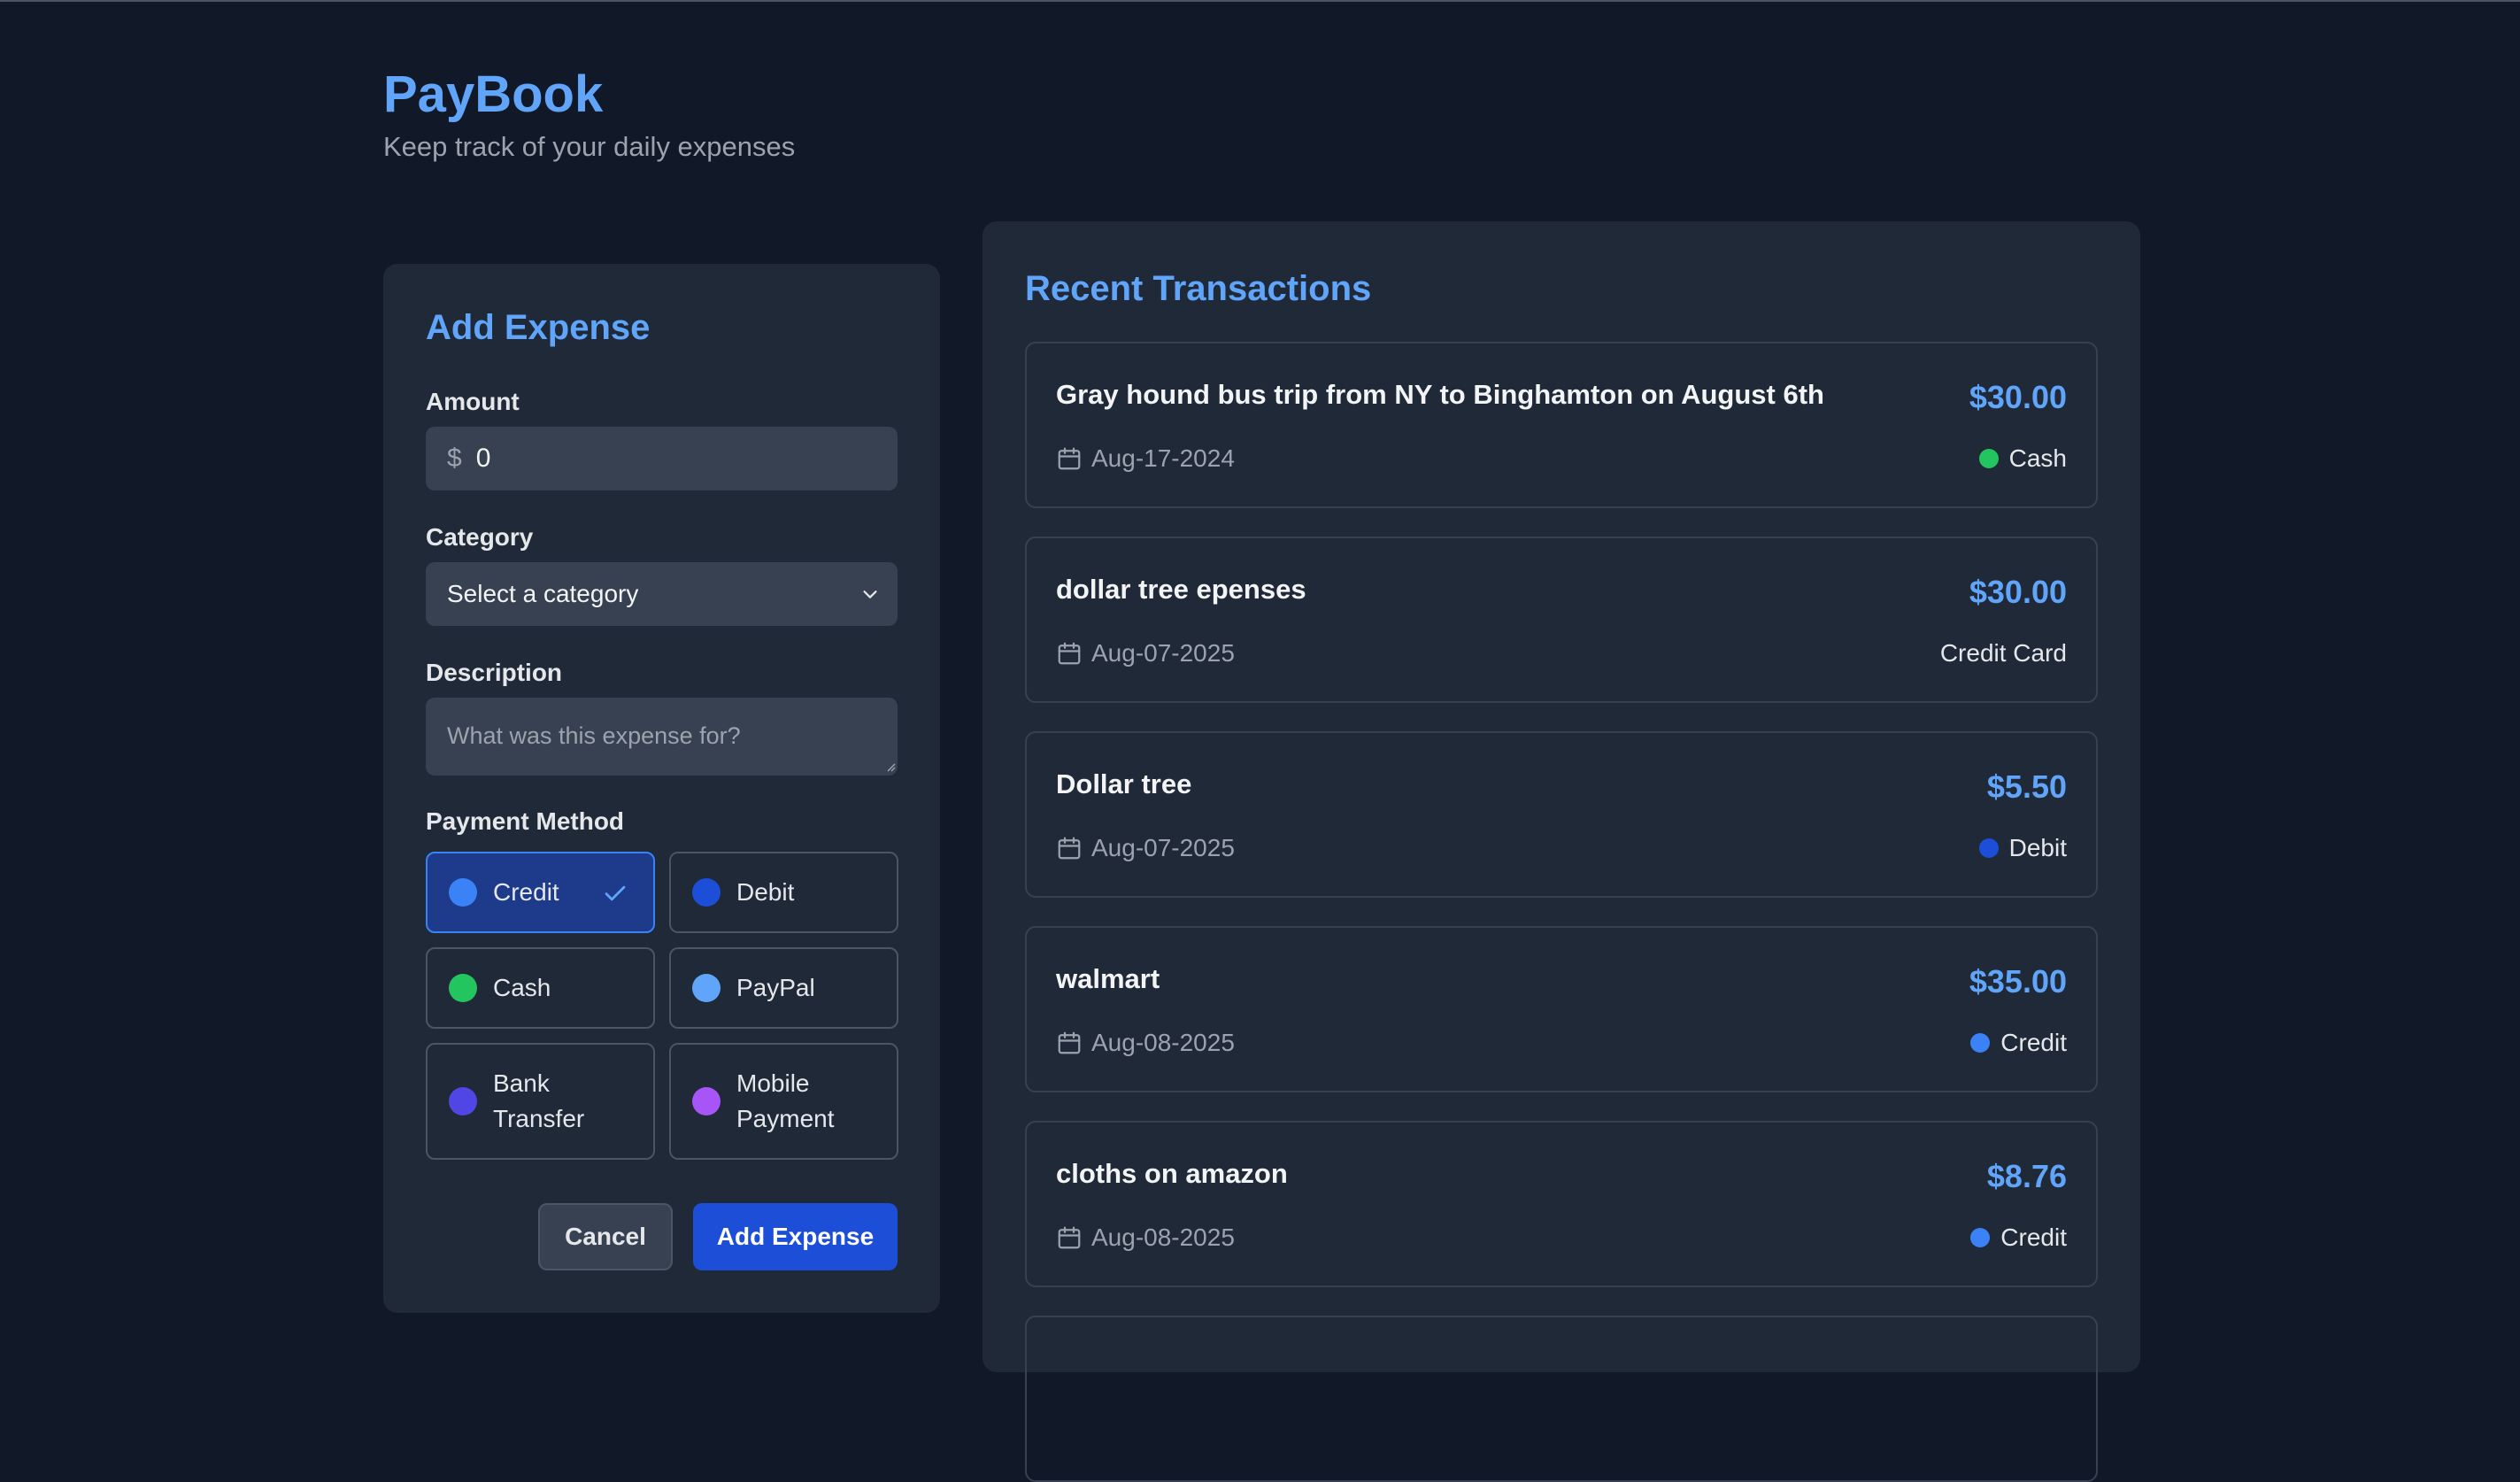  I want to click on transaction-description: Dollar tree, so click(1124, 783).